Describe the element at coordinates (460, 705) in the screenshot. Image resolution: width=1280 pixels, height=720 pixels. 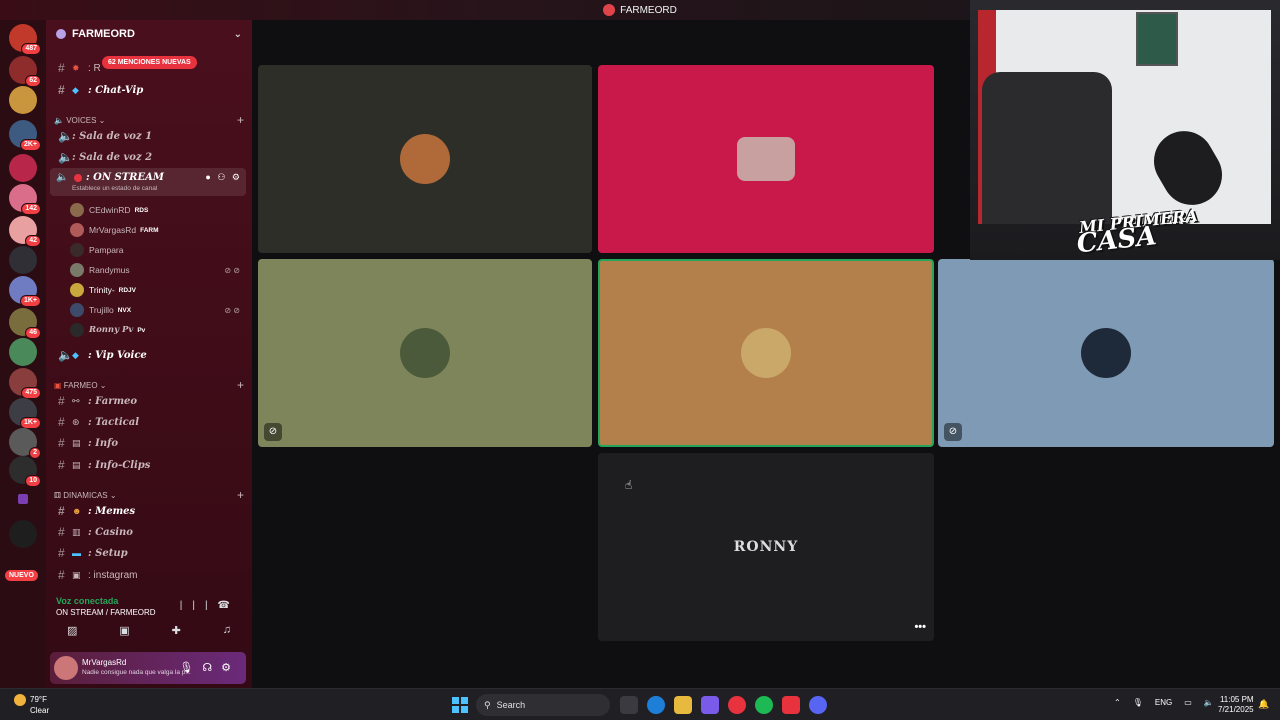
I see `windows-start-icon` at that location.